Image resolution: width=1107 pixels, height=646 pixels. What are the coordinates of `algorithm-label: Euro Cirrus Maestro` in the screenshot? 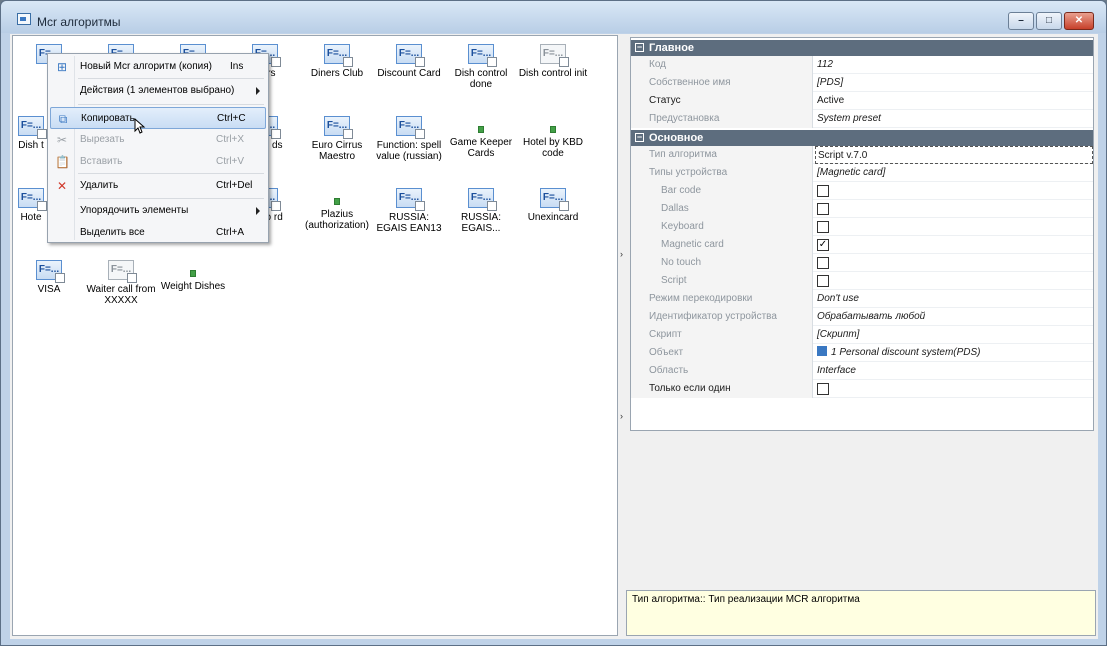 It's located at (337, 151).